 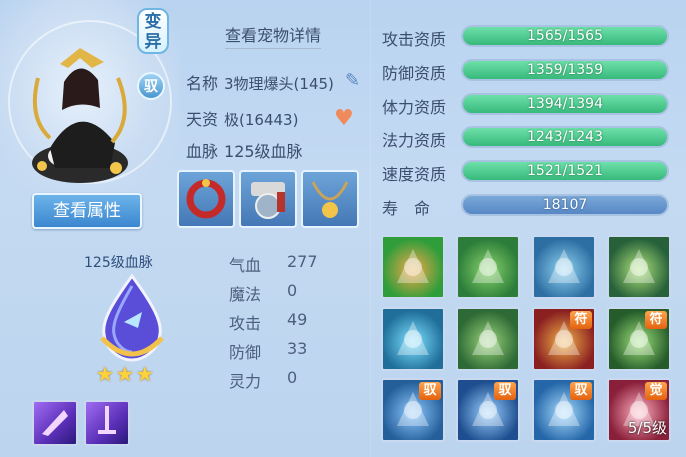 What do you see at coordinates (279, 84) in the screenshot?
I see `info-name-value: 3物理爆头(145)` at bounding box center [279, 84].